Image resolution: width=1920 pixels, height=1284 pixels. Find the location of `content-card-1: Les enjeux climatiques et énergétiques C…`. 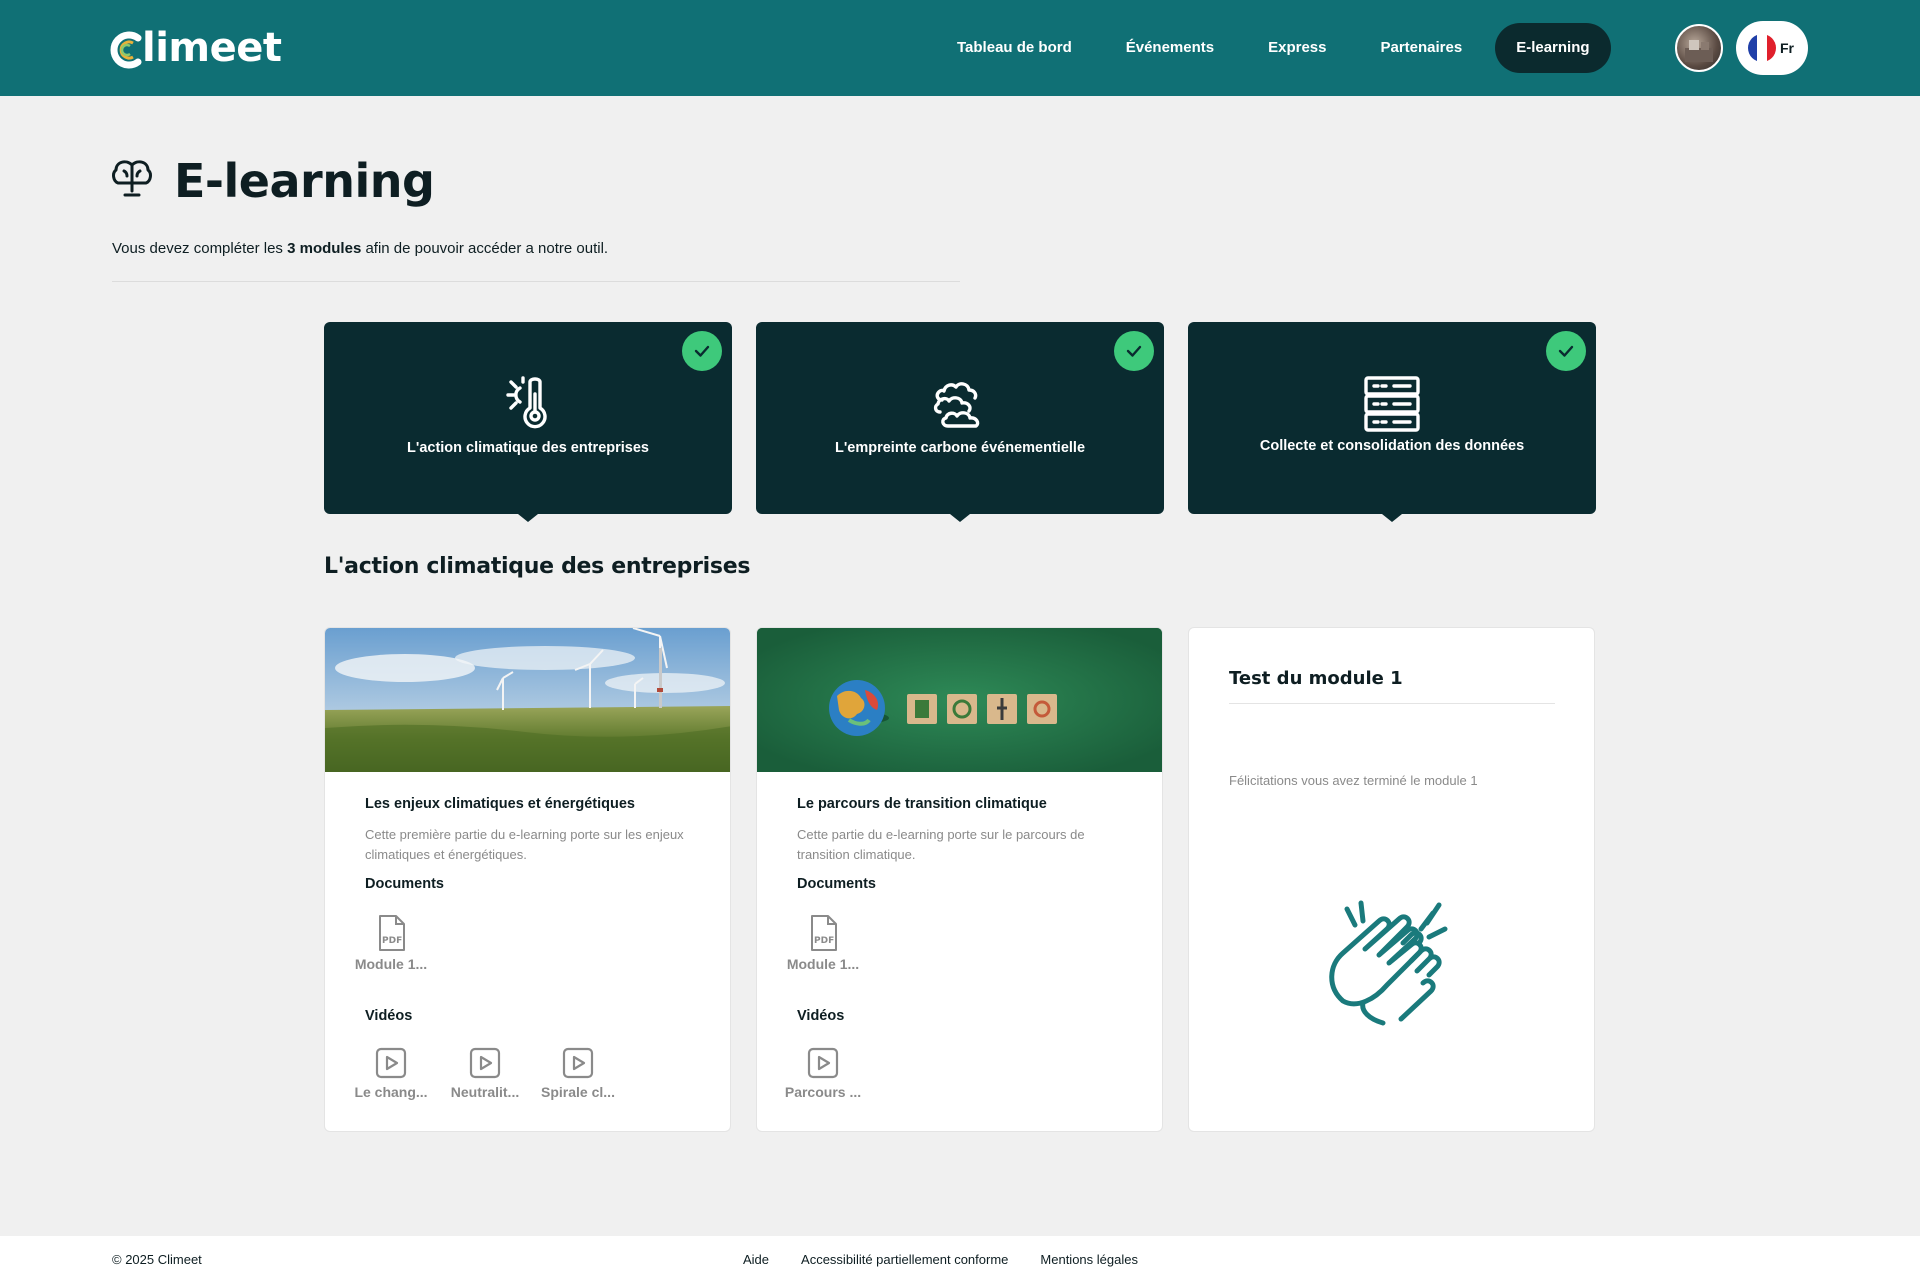

content-card-1: Les enjeux climatiques et énergétiques C… is located at coordinates (527, 879).